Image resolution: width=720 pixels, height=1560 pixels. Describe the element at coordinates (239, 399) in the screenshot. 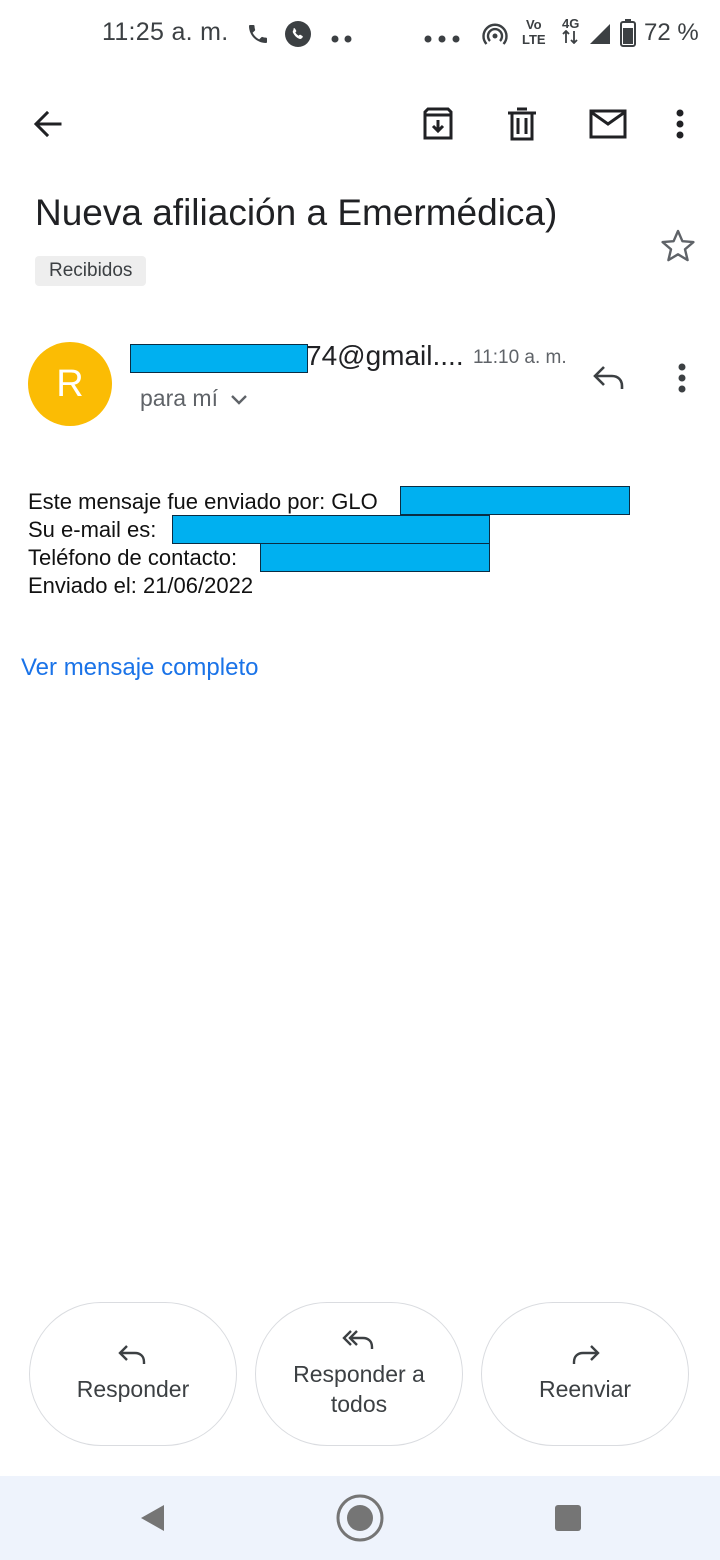

I see `chevron-down-icon` at that location.